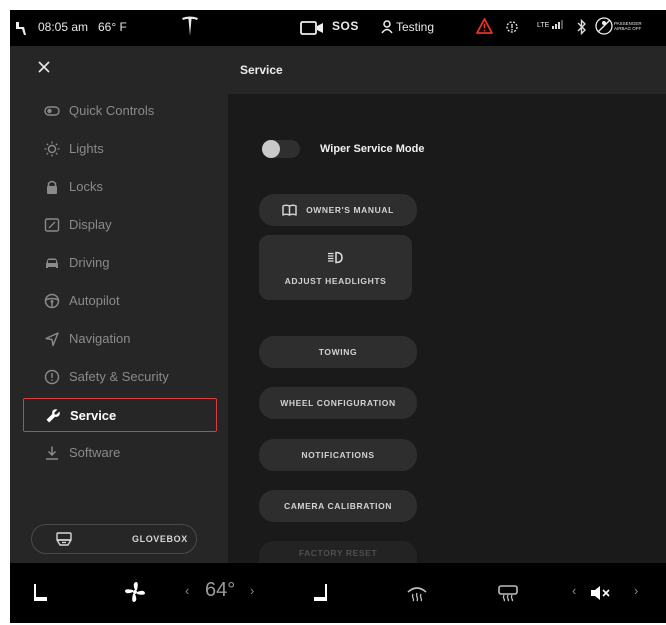 This screenshot has height=625, width=666. What do you see at coordinates (601, 593) in the screenshot?
I see `volume-mute-icon` at bounding box center [601, 593].